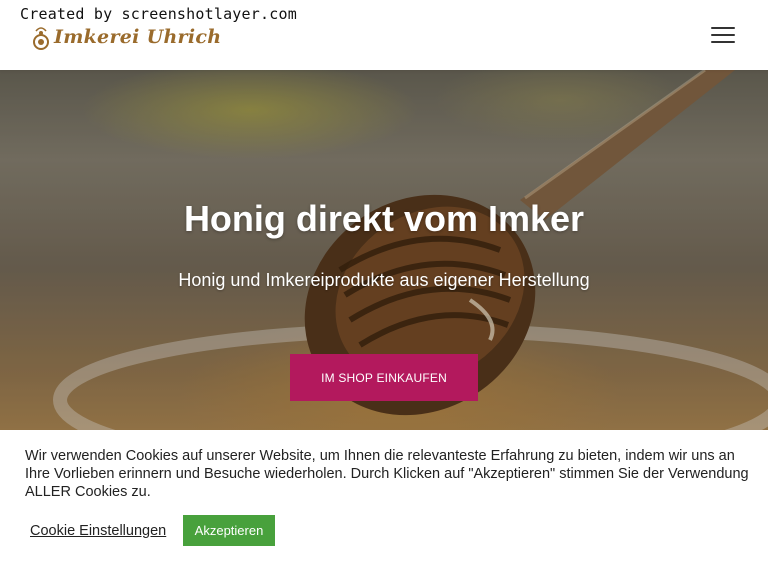  Describe the element at coordinates (158, 14) in the screenshot. I see `watermark-text: Created by screenshotlayer.com` at that location.